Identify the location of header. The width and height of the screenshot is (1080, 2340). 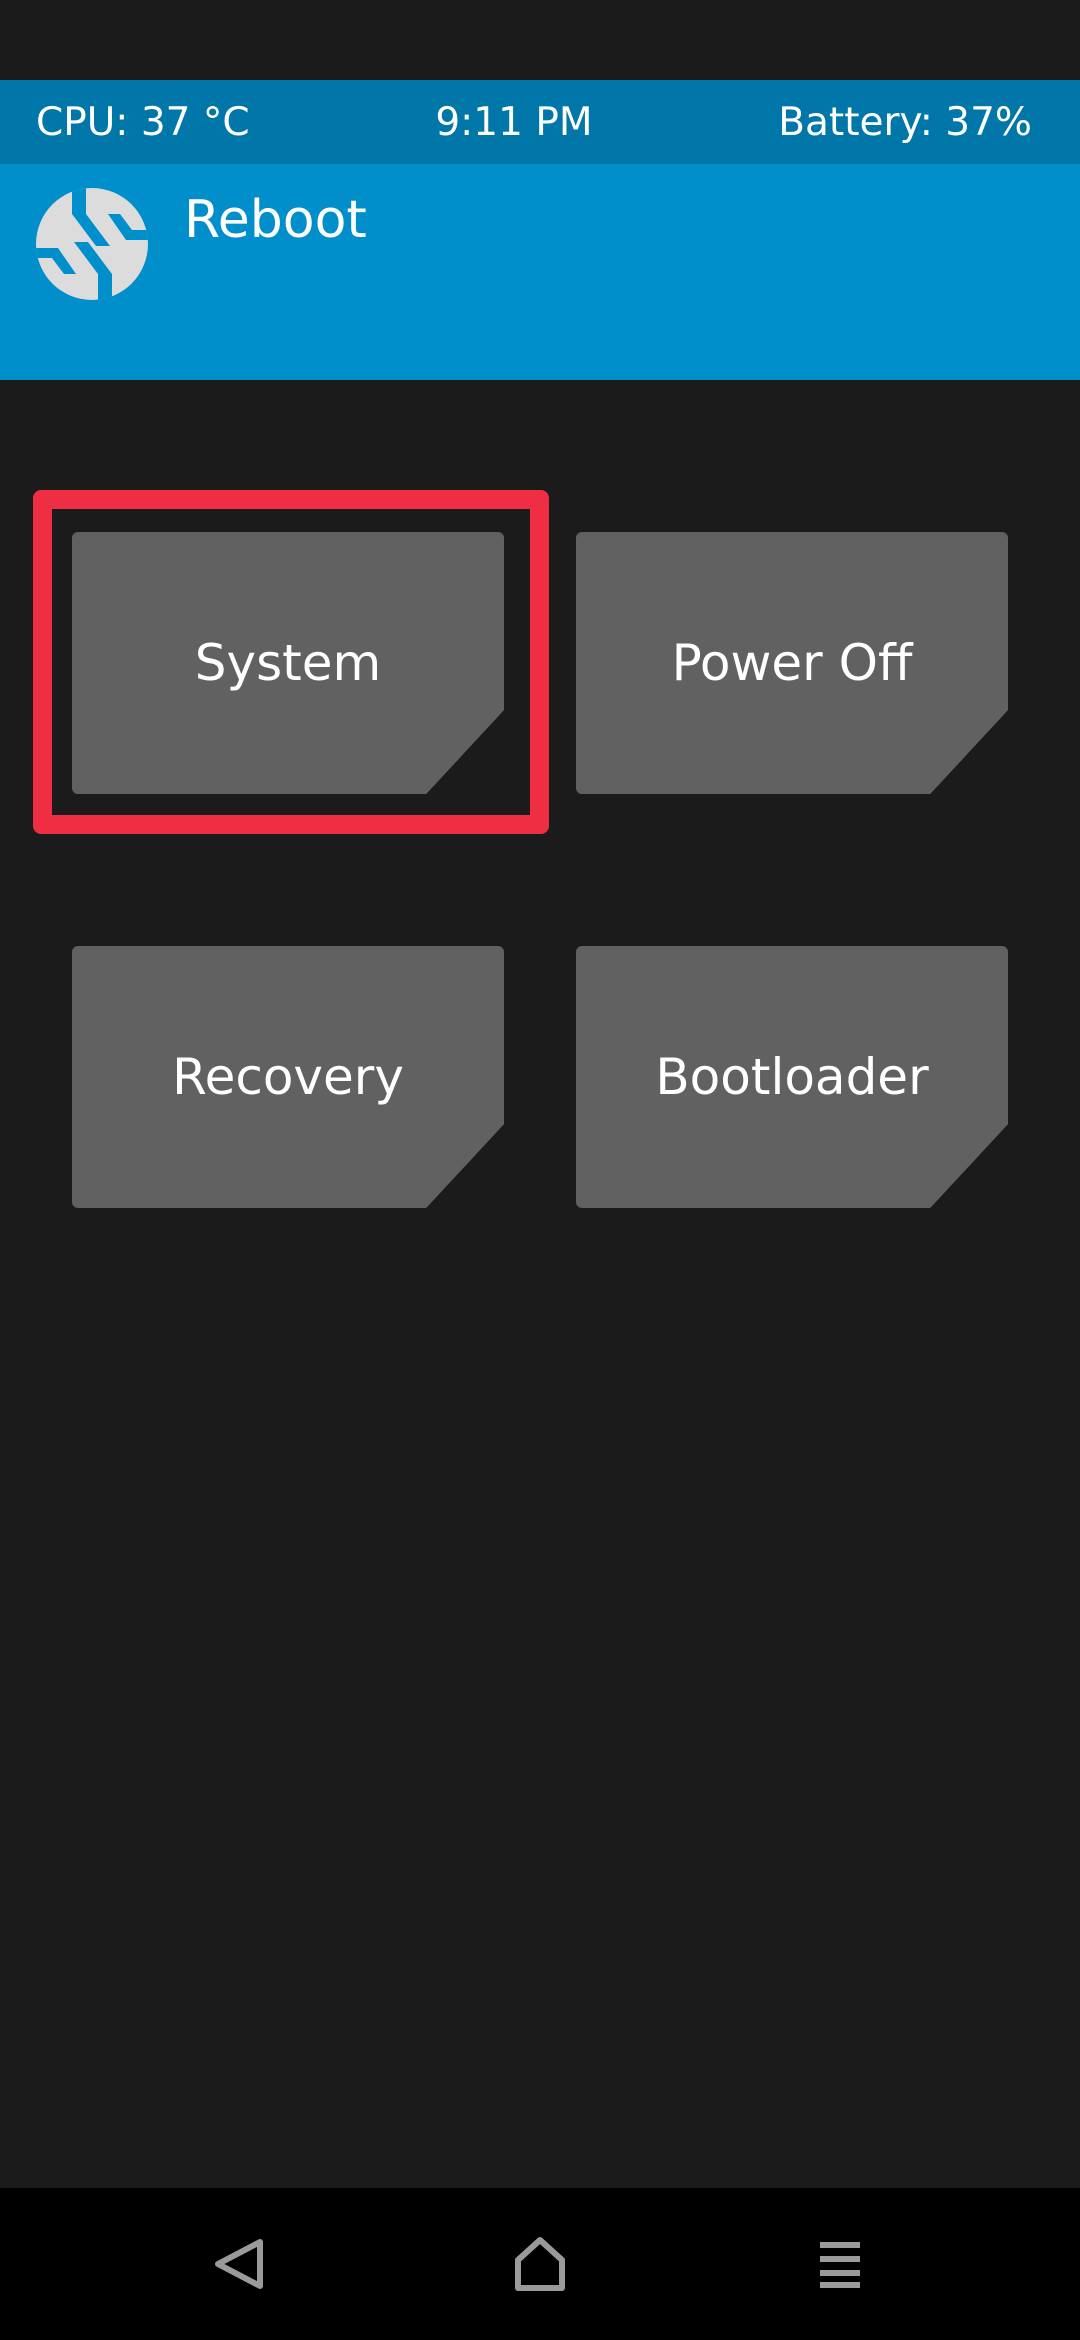
(540, 272).